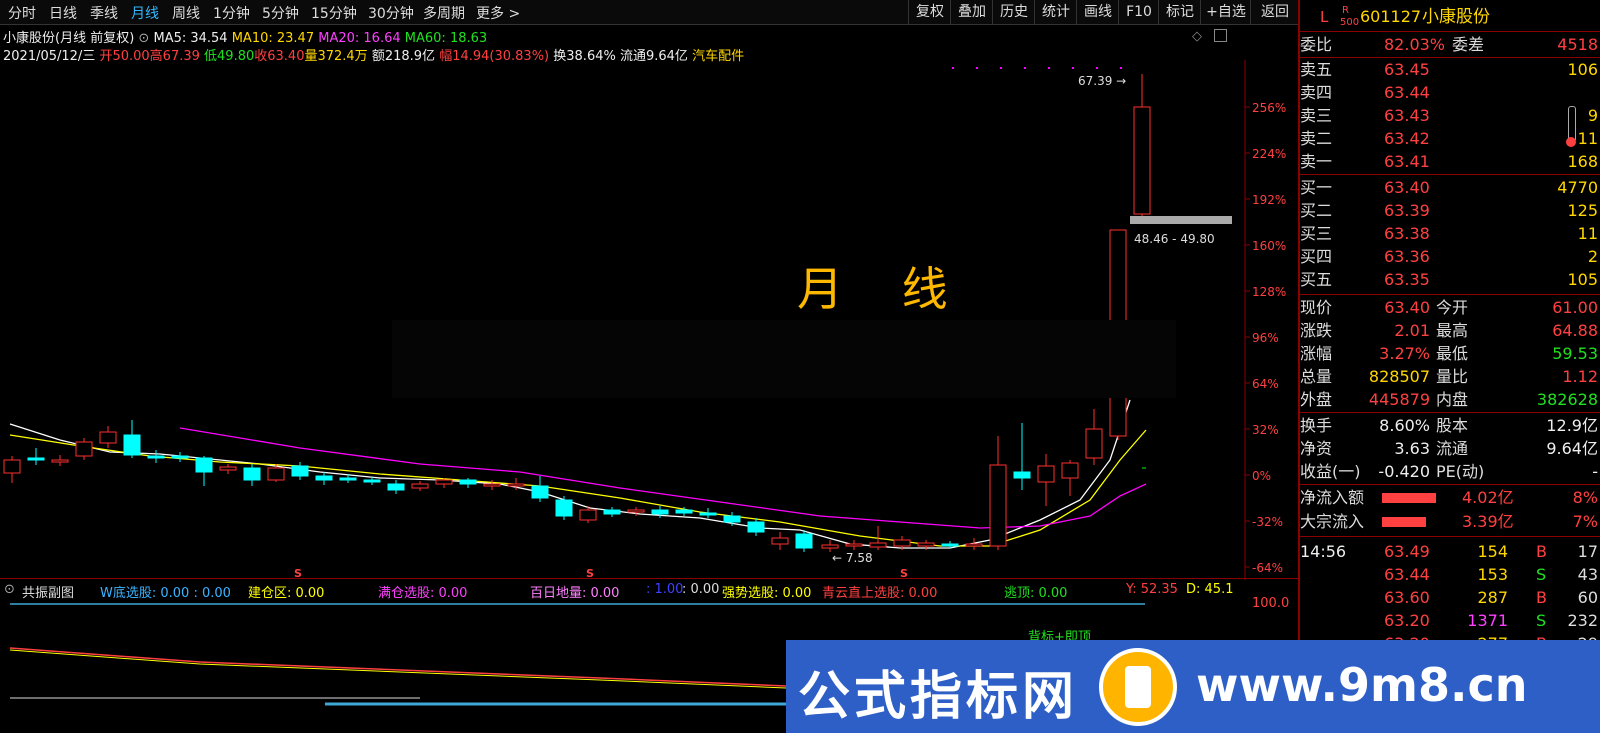  I want to click on tab-multi: 多周期, so click(444, 13).